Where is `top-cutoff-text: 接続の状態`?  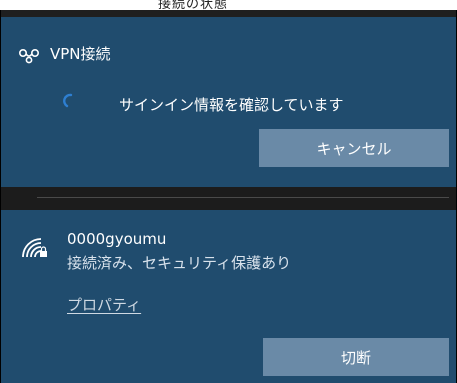 top-cutoff-text: 接続の状態 is located at coordinates (193, 5).